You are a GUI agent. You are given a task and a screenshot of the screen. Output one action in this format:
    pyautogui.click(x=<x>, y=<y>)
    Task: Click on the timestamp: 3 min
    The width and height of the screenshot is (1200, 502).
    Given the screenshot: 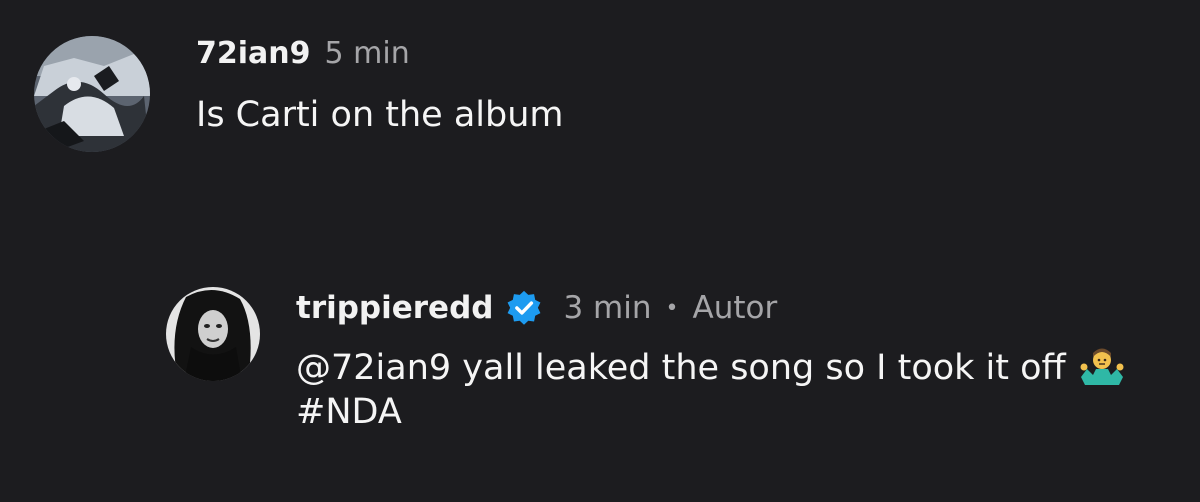 What is the action you would take?
    pyautogui.click(x=607, y=308)
    